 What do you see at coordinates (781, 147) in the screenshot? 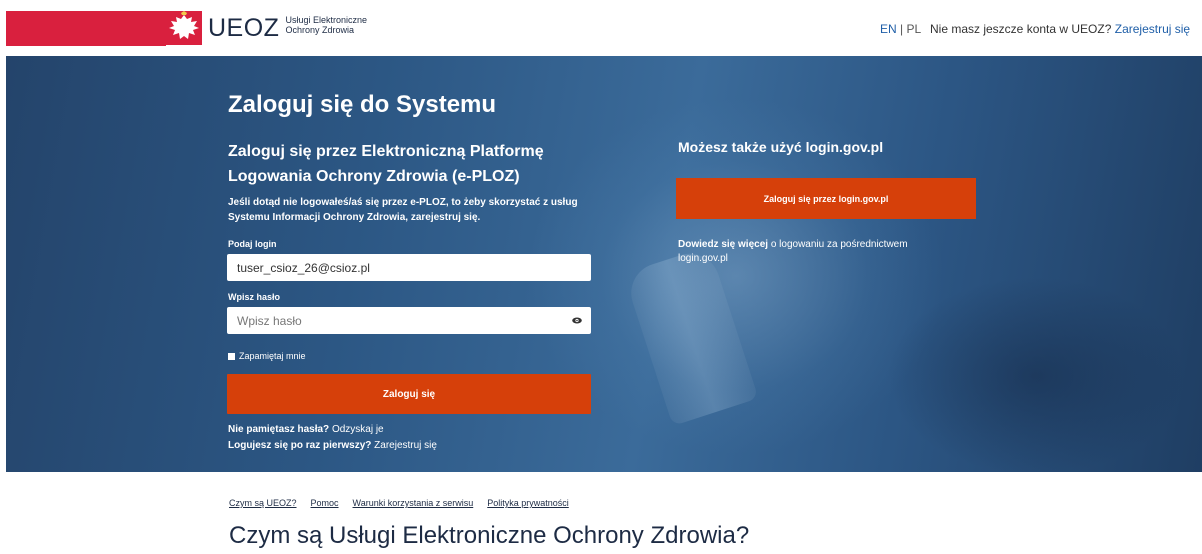
I see `alt-login-title: Możesz także użyć login.gov.pl` at bounding box center [781, 147].